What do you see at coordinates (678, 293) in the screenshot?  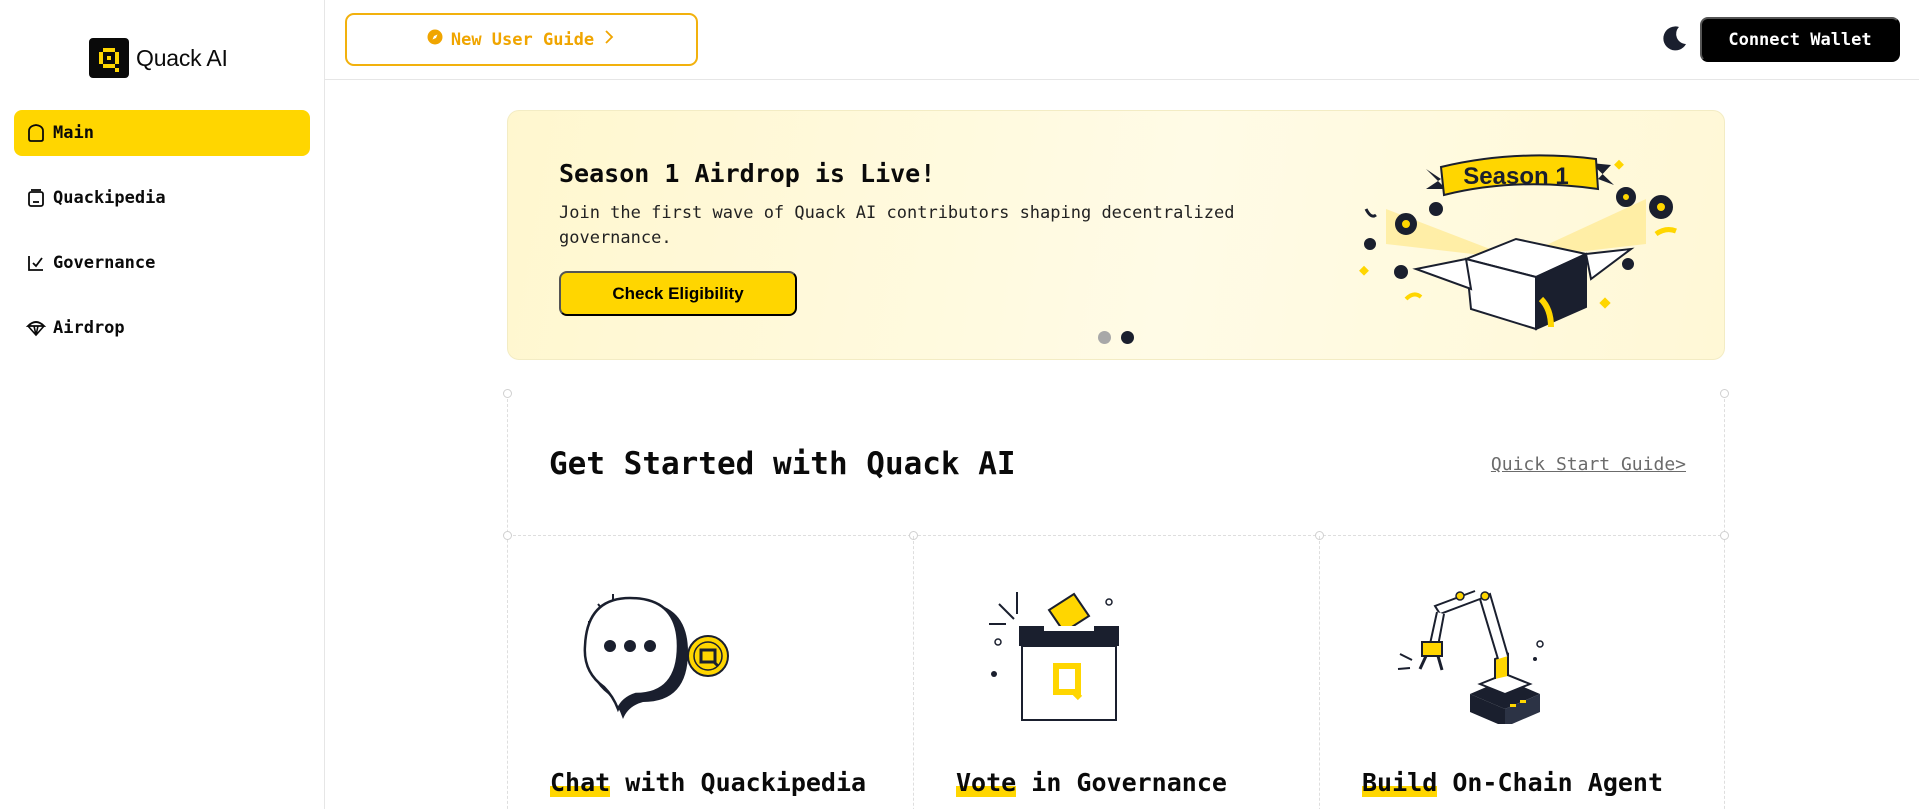 I see `check-eligibility-button: Check Eligibility` at bounding box center [678, 293].